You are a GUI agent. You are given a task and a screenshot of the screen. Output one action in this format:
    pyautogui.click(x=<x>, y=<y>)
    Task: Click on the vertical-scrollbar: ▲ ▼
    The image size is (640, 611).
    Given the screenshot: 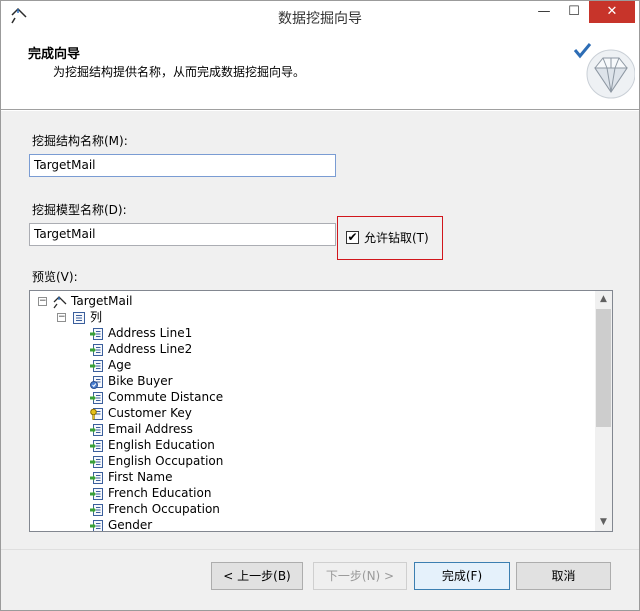 What is the action you would take?
    pyautogui.click(x=603, y=411)
    